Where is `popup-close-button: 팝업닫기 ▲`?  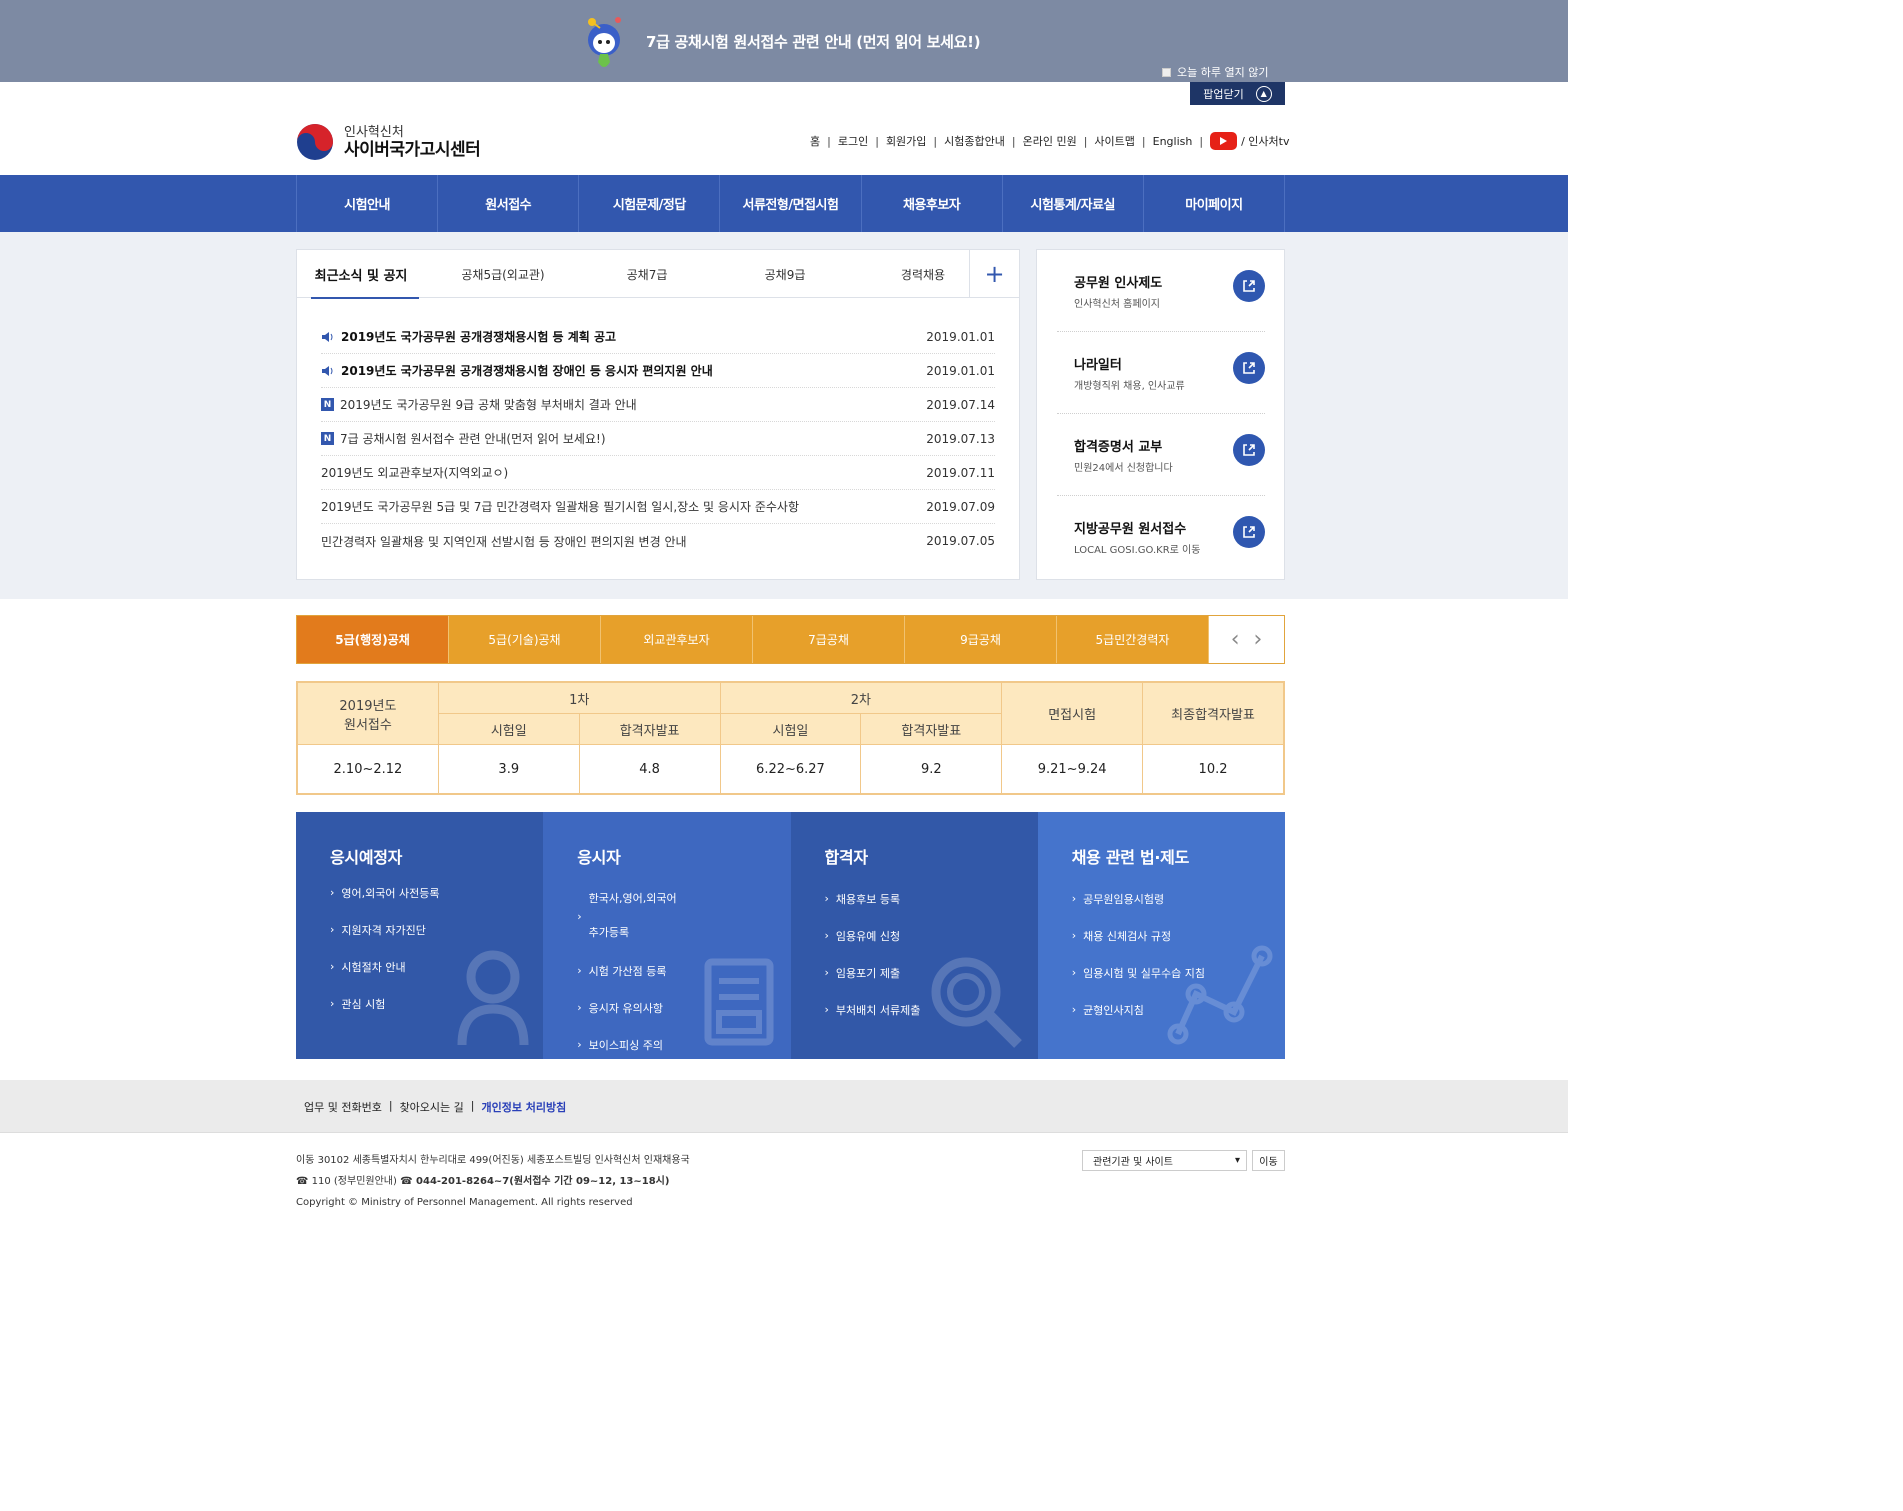
popup-close-button: 팝업닫기 ▲ is located at coordinates (1237, 93).